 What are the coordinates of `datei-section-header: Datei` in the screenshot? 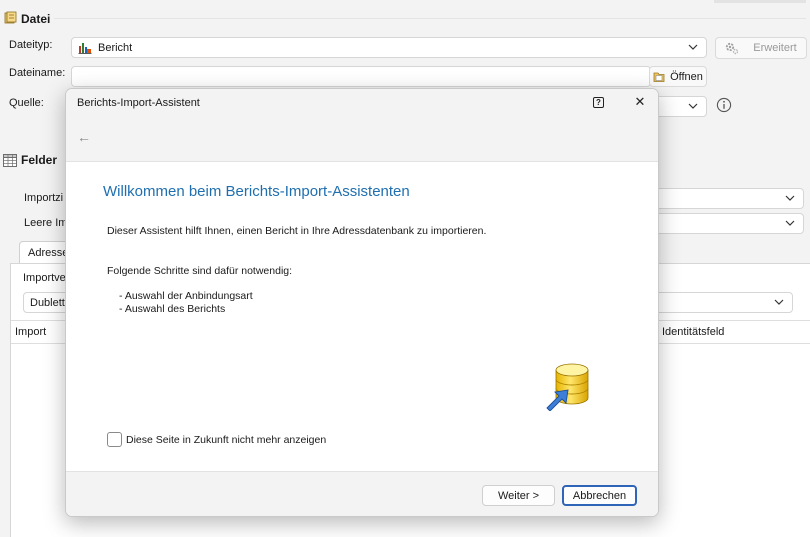 It's located at (27, 19).